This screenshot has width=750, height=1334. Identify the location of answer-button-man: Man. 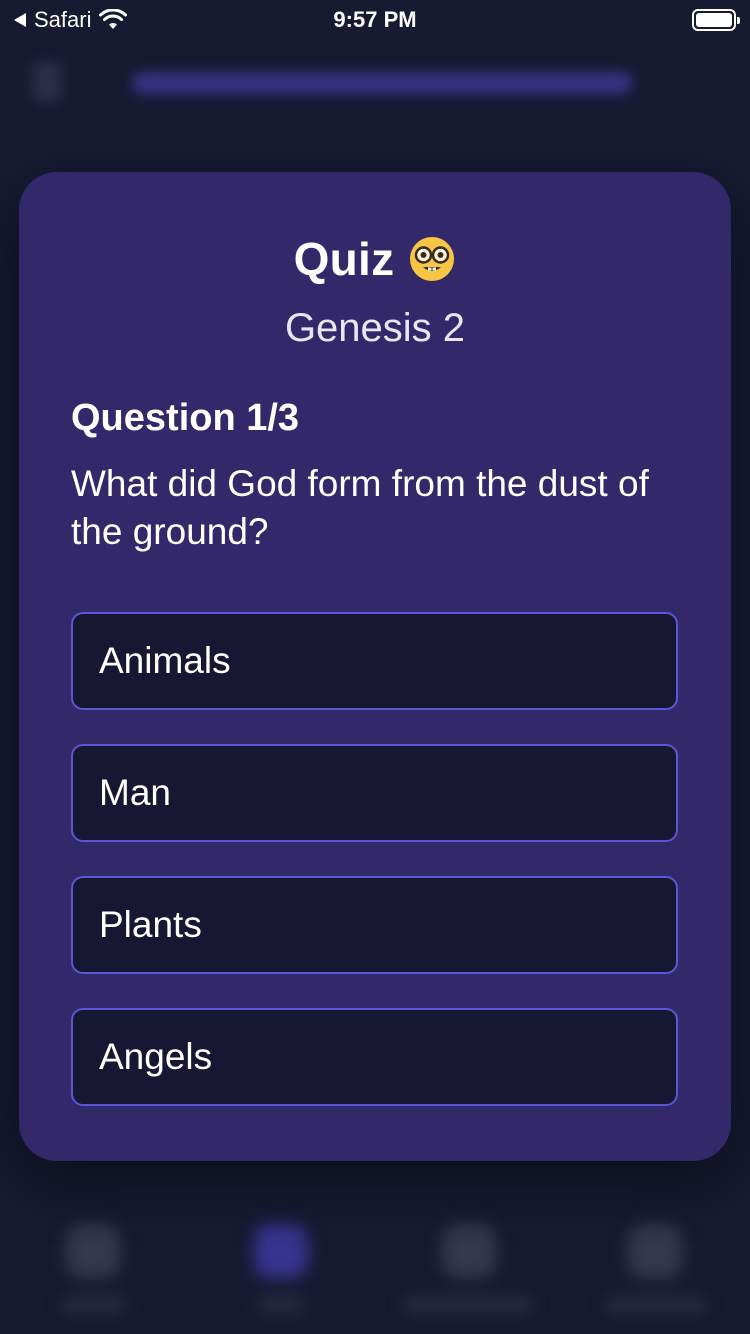
(374, 793).